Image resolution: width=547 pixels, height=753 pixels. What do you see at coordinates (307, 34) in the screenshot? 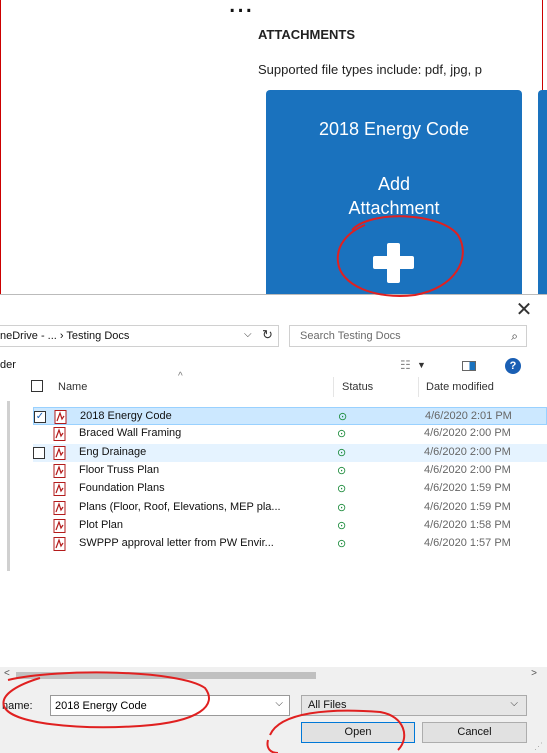
I see `attachments-heading: ATTACHMENTS` at bounding box center [307, 34].